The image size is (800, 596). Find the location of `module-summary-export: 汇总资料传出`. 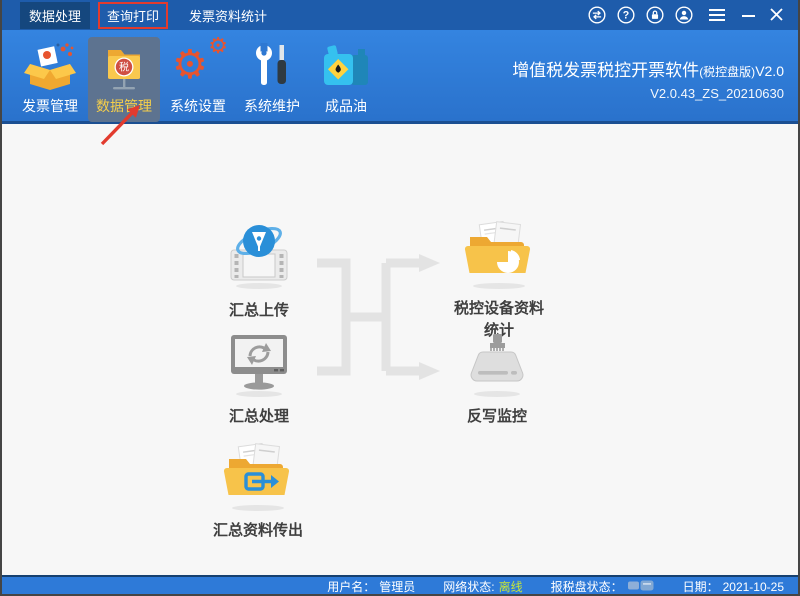

module-summary-export: 汇总资料传出 is located at coordinates (258, 492).